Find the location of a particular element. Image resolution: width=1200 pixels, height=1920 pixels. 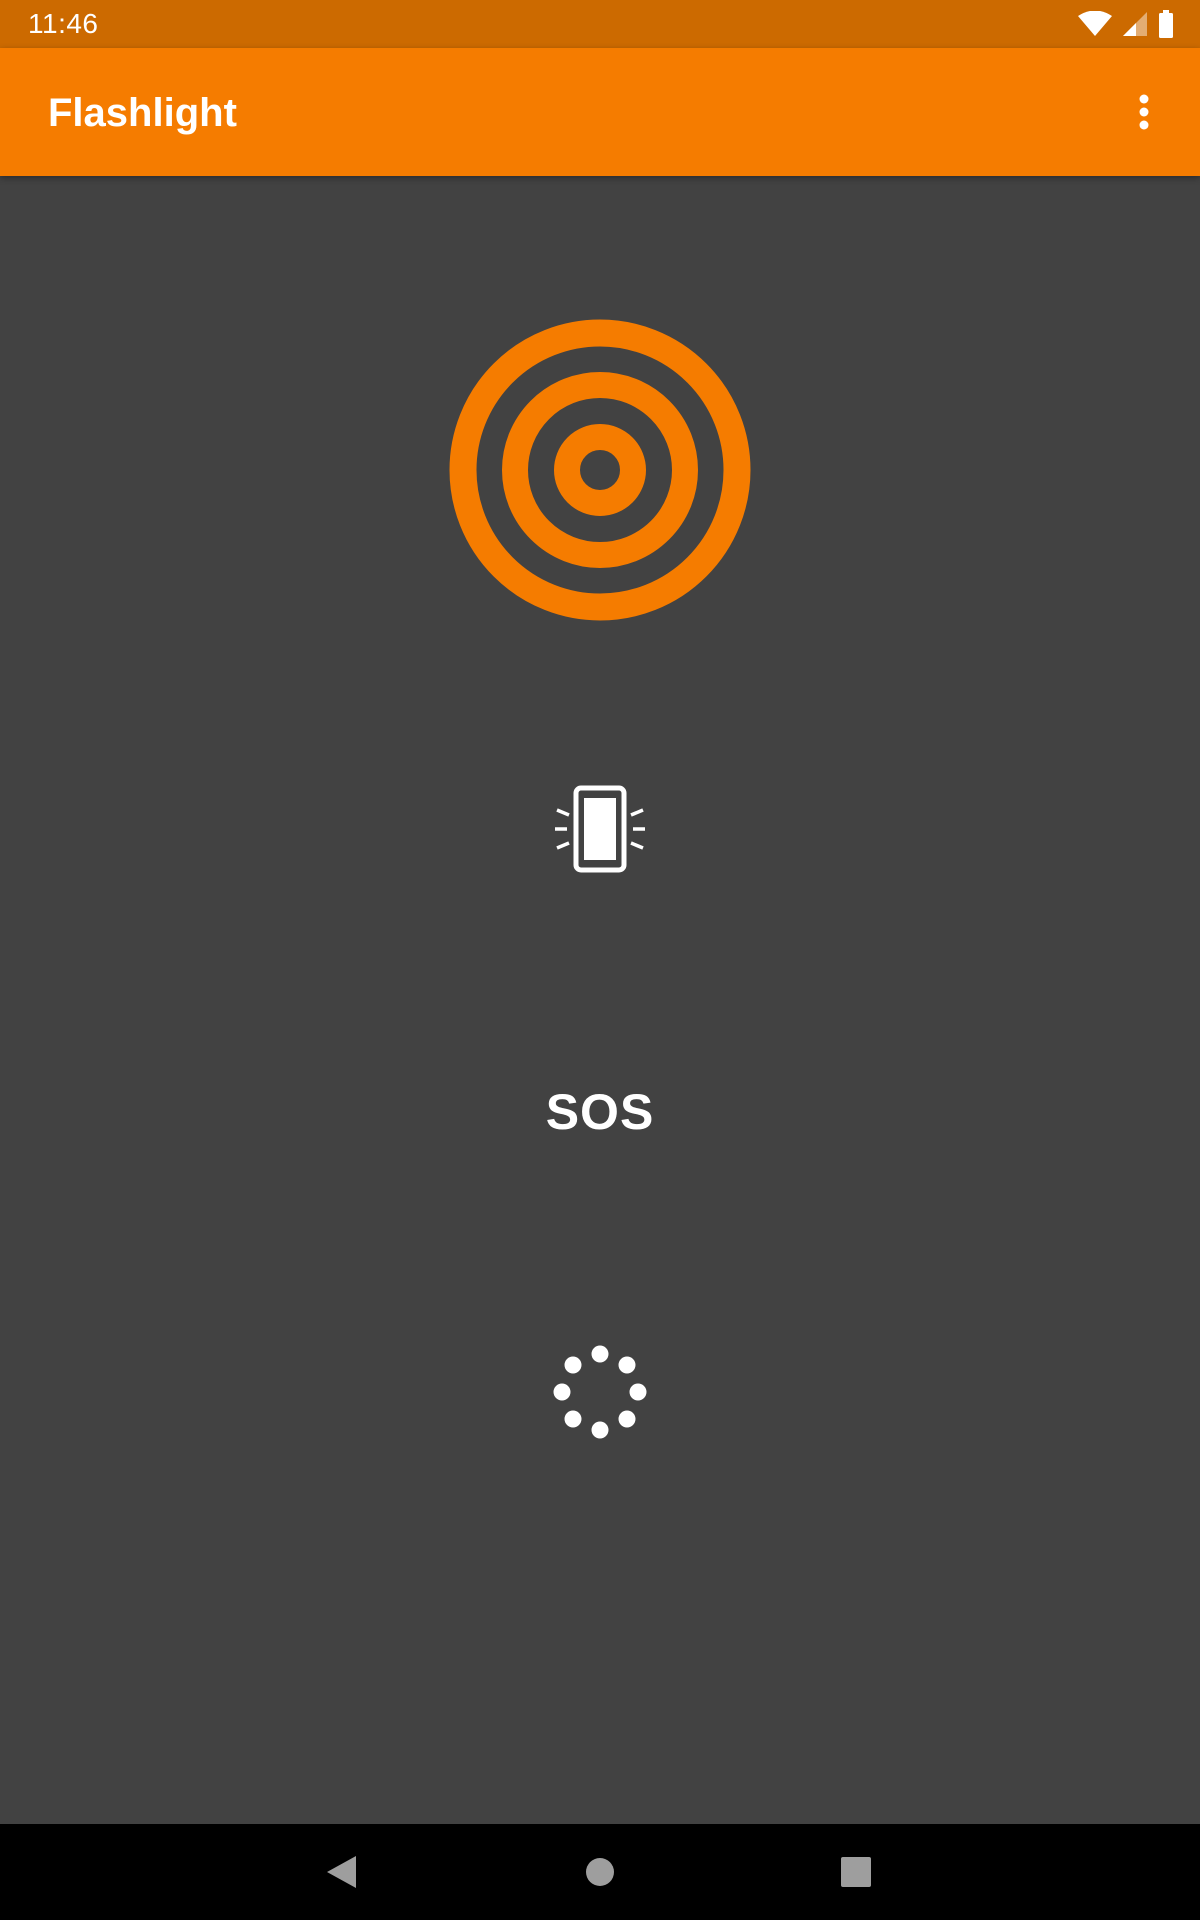

nav-recents-button is located at coordinates (856, 1872).